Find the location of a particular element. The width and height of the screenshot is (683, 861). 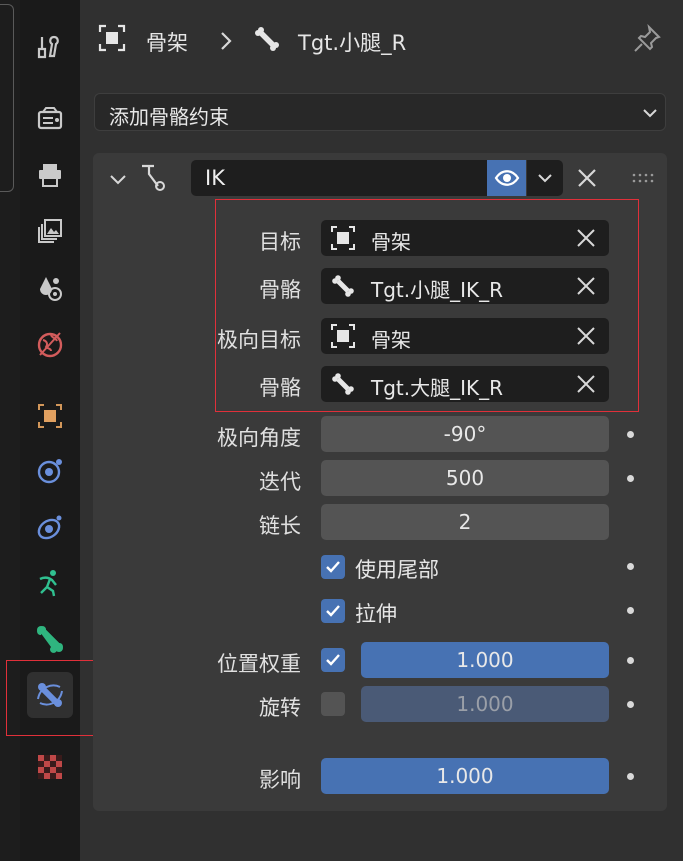

iterations-field: 500 is located at coordinates (465, 478).